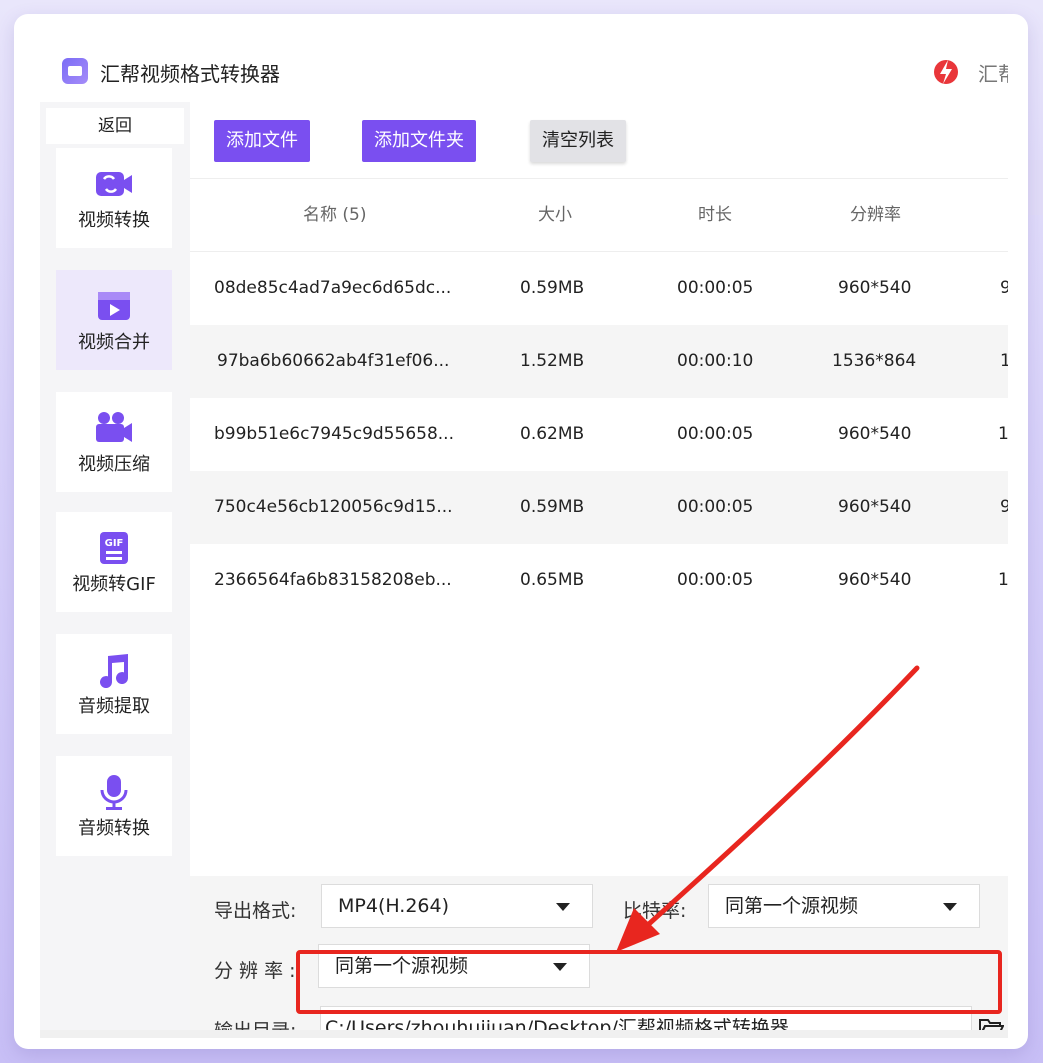 The width and height of the screenshot is (1043, 1063). Describe the element at coordinates (715, 361) in the screenshot. I see `cell-duration: 00:00:10` at that location.